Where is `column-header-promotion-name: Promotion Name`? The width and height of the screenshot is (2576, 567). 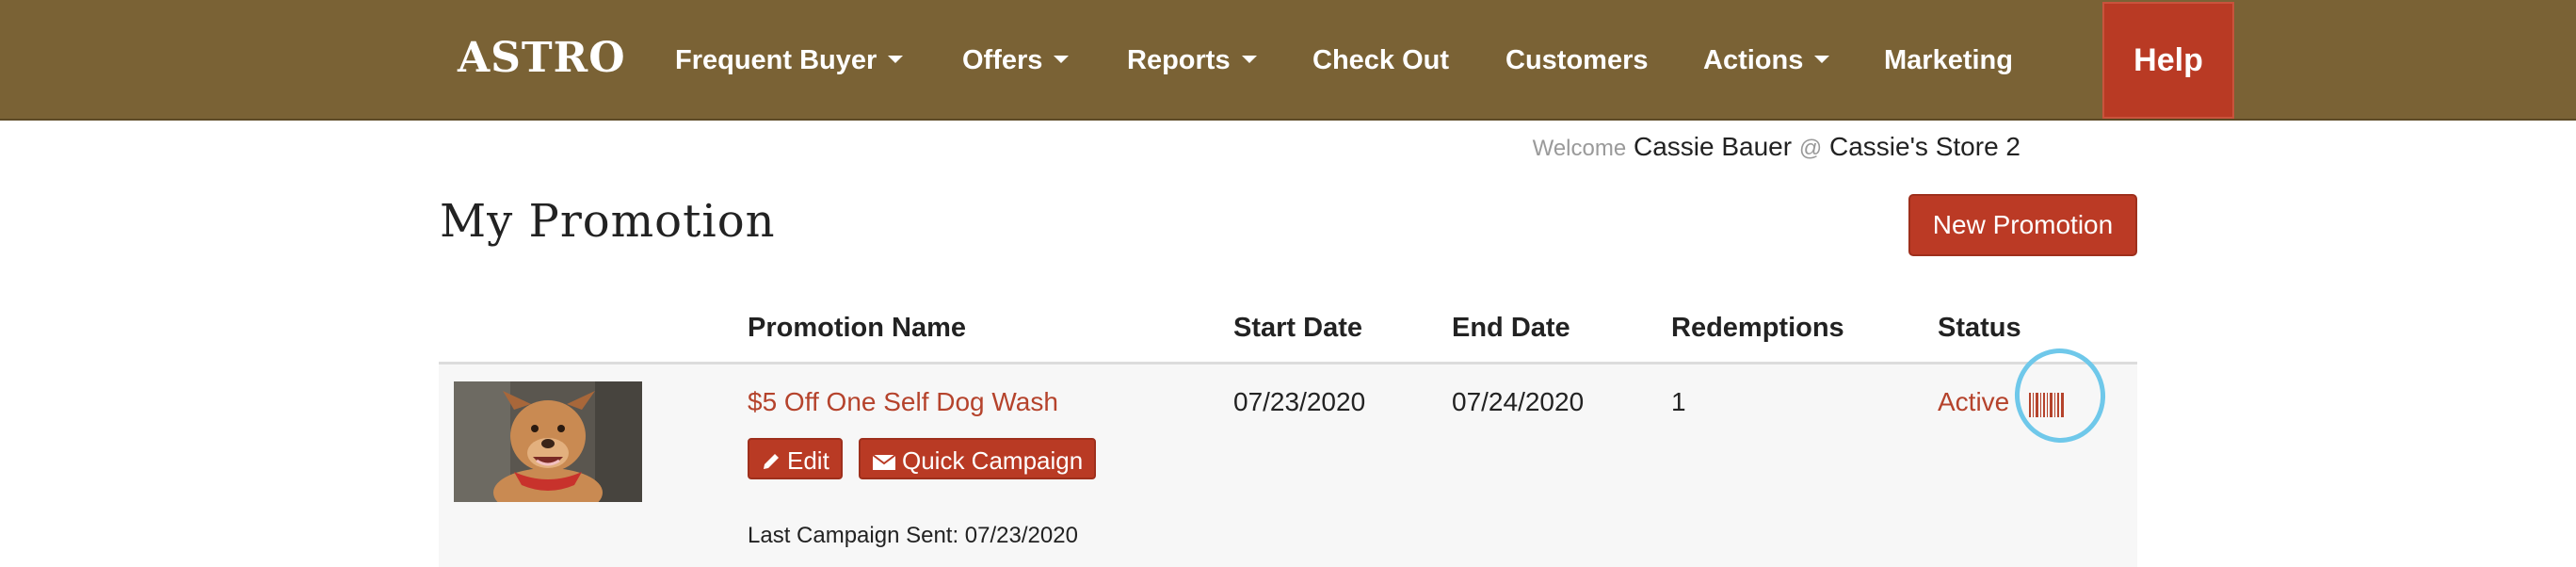
column-header-promotion-name: Promotion Name is located at coordinates (857, 328).